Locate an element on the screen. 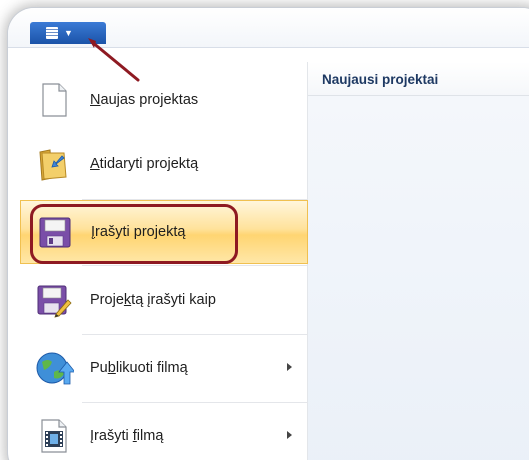  menu-item-label: Atidaryti projektą is located at coordinates (144, 164).